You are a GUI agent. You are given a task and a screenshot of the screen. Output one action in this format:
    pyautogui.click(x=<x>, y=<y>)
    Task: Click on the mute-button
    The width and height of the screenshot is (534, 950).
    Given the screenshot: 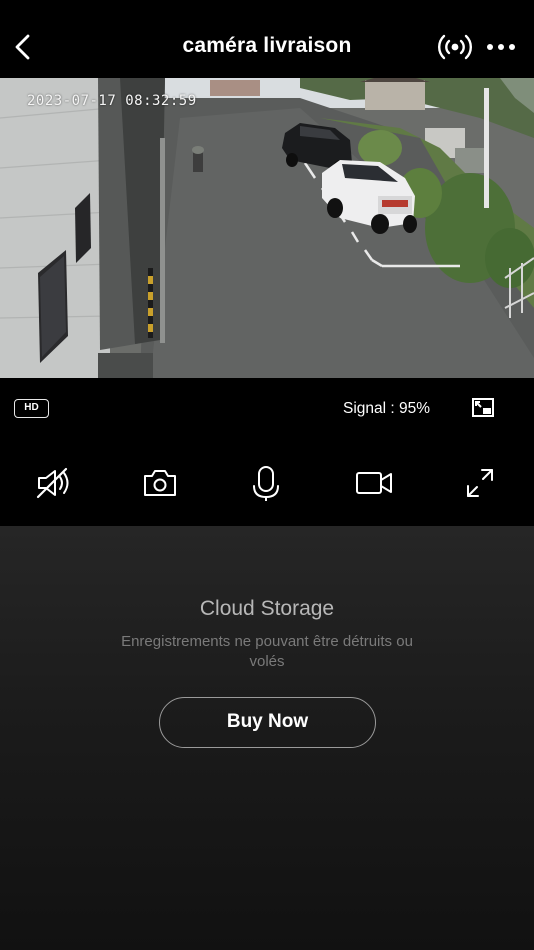 What is the action you would take?
    pyautogui.click(x=54, y=483)
    